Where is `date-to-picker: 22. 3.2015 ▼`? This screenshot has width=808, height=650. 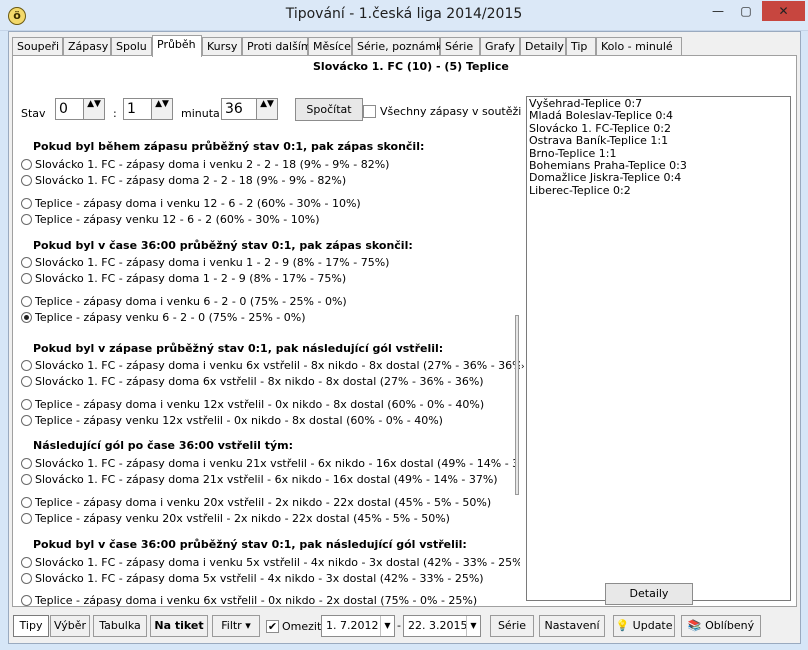
date-to-picker: 22. 3.2015 ▼ is located at coordinates (442, 626).